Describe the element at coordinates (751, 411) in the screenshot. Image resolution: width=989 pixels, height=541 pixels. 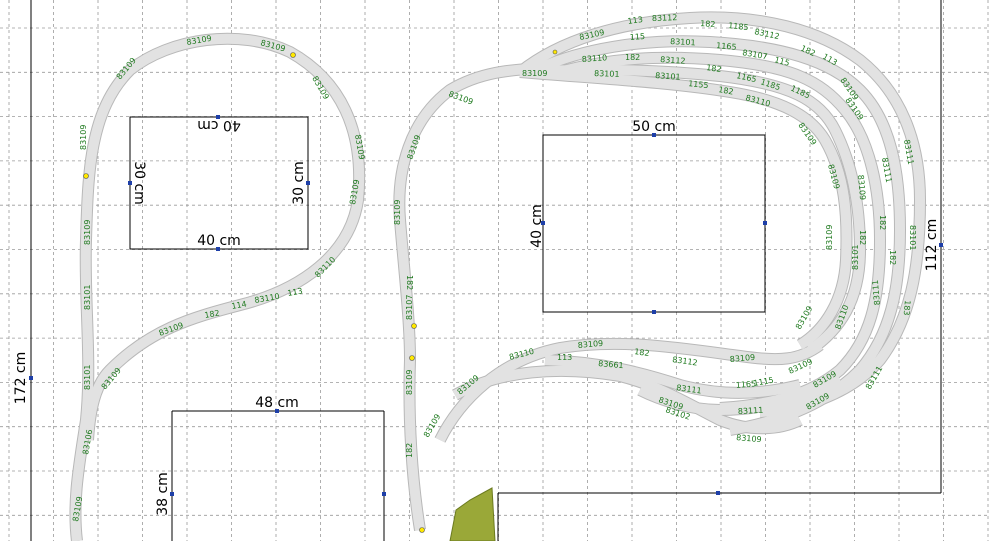
I see `track-label: 83111` at that location.